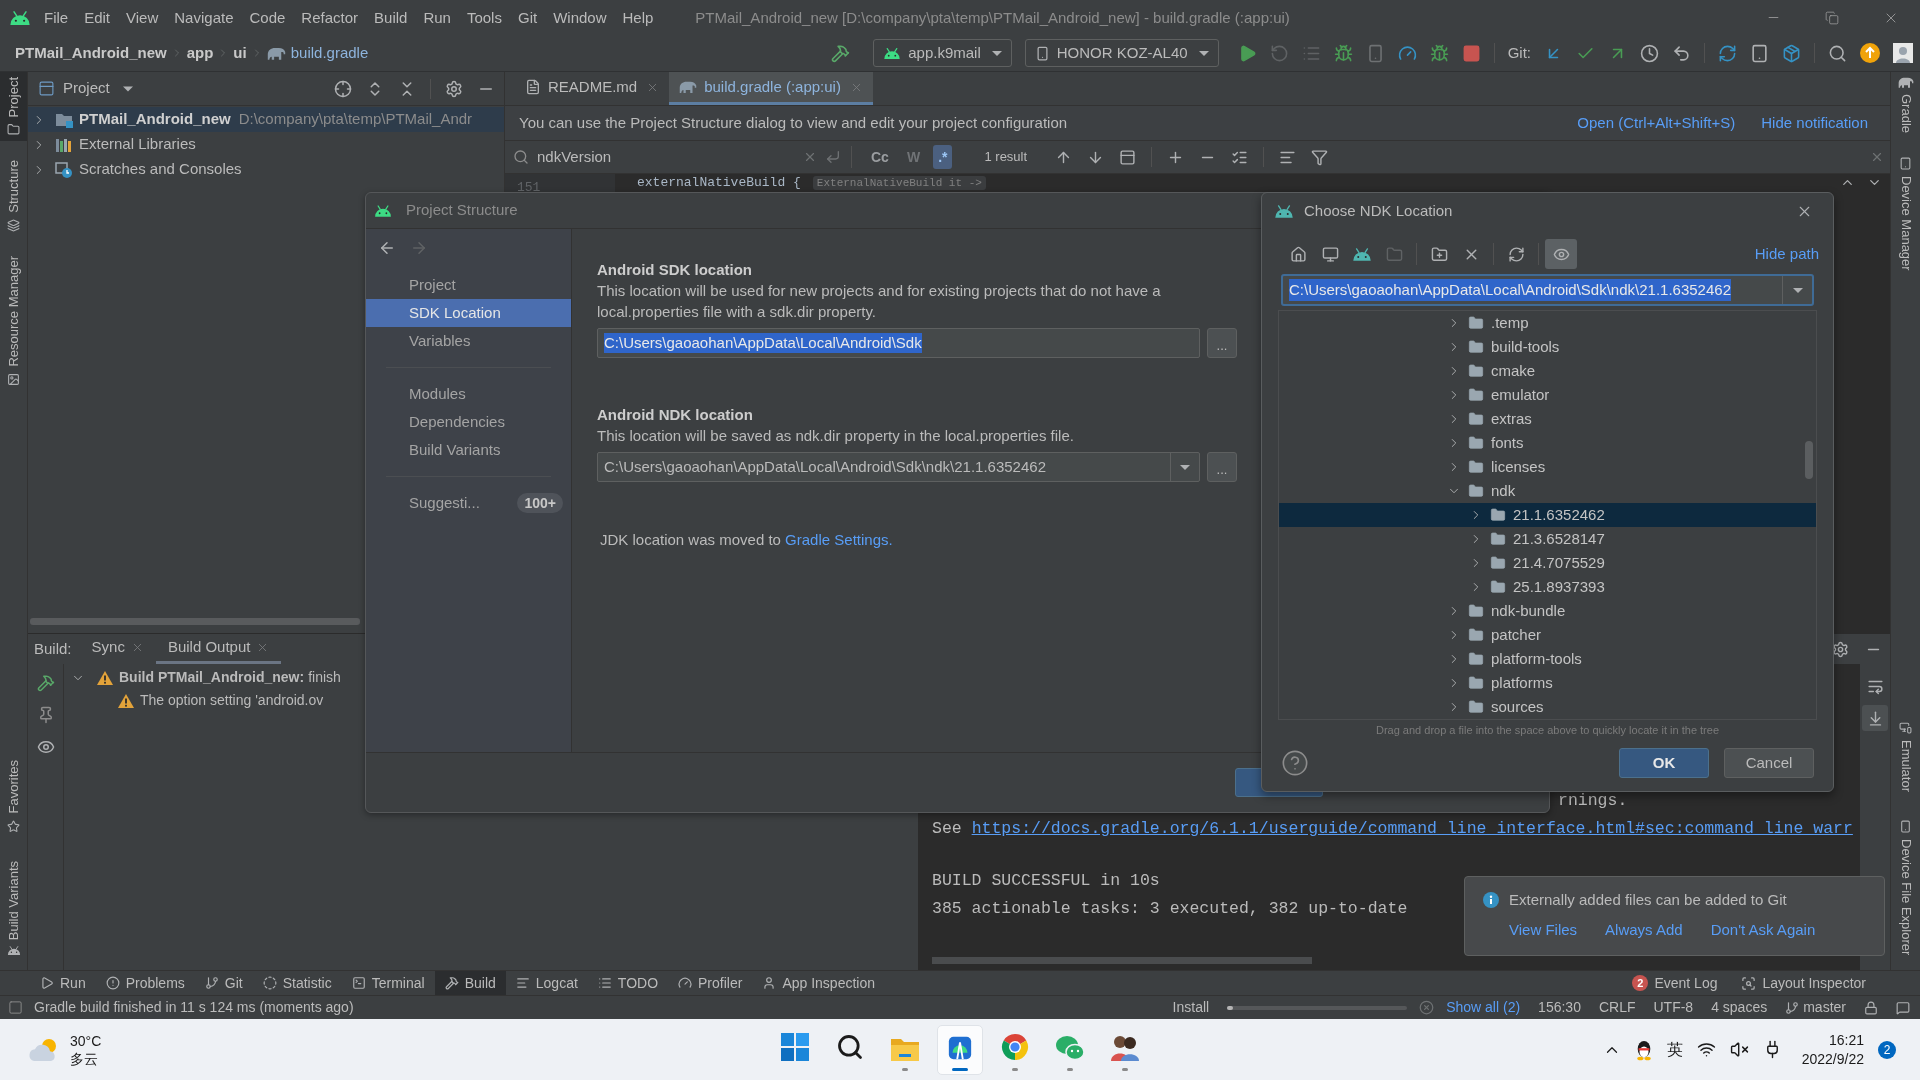 The width and height of the screenshot is (1920, 1080). I want to click on balloon-link: Don't Ask Again, so click(1763, 929).